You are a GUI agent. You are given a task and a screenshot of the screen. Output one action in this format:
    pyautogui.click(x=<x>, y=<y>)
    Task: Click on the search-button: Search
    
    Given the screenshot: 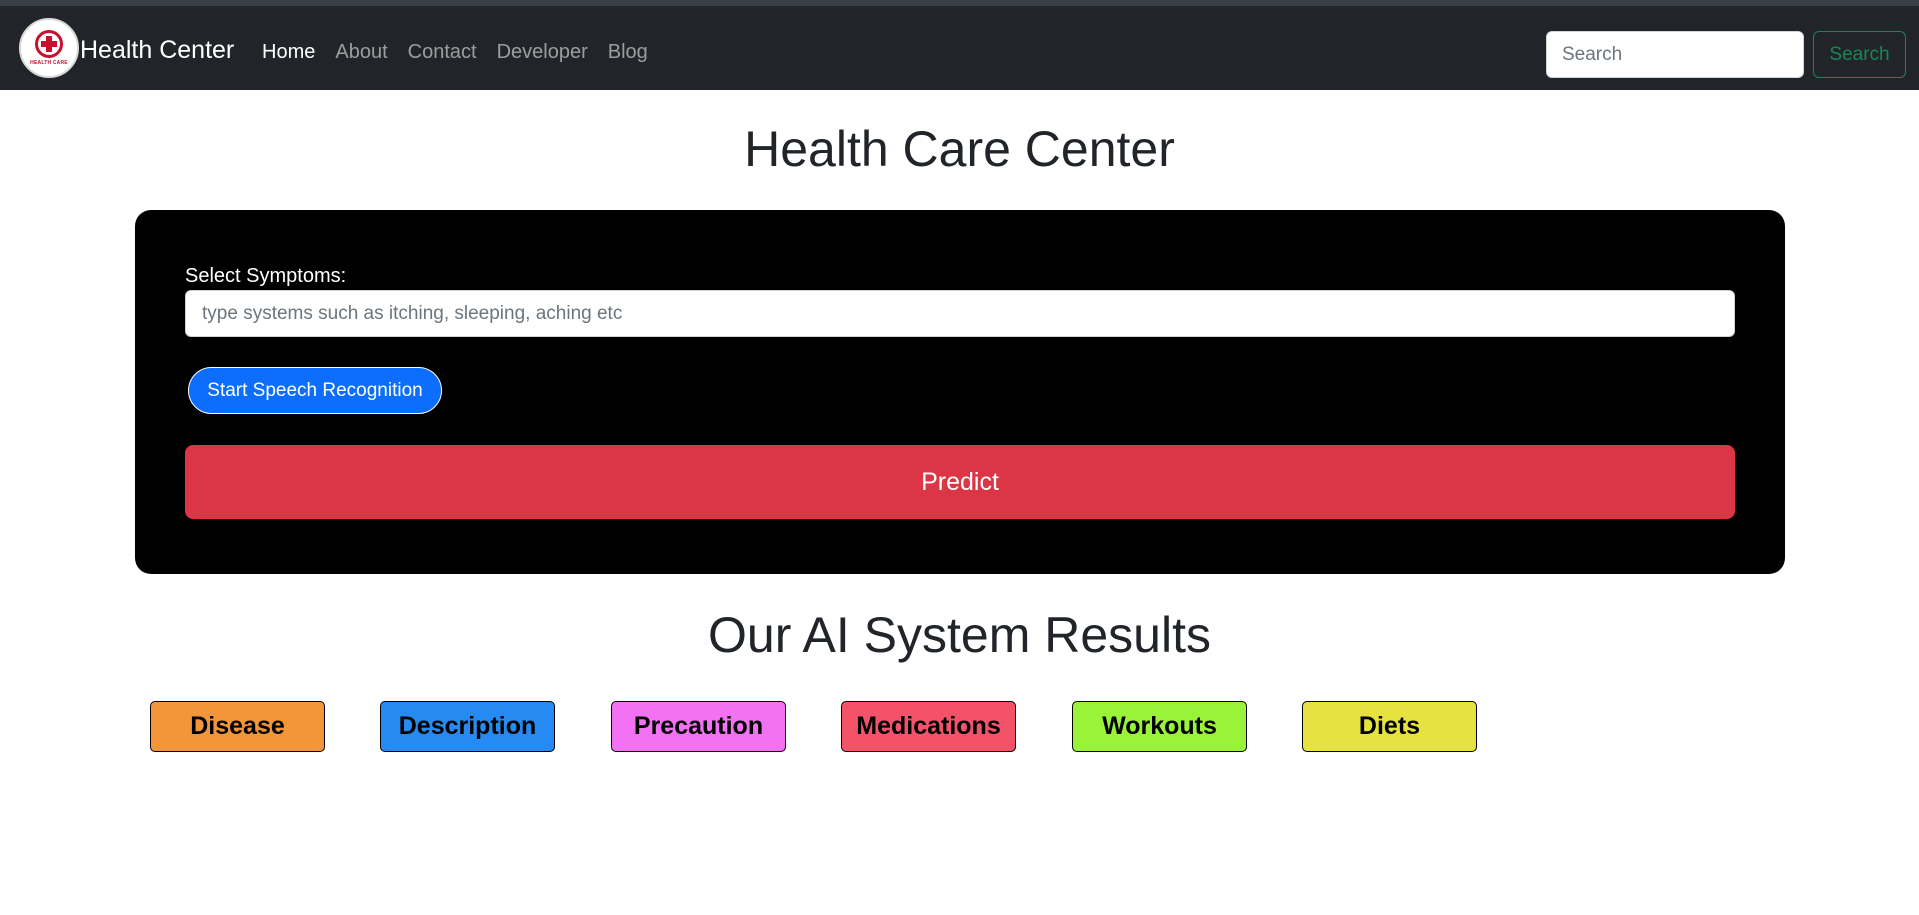 What is the action you would take?
    pyautogui.click(x=1859, y=54)
    